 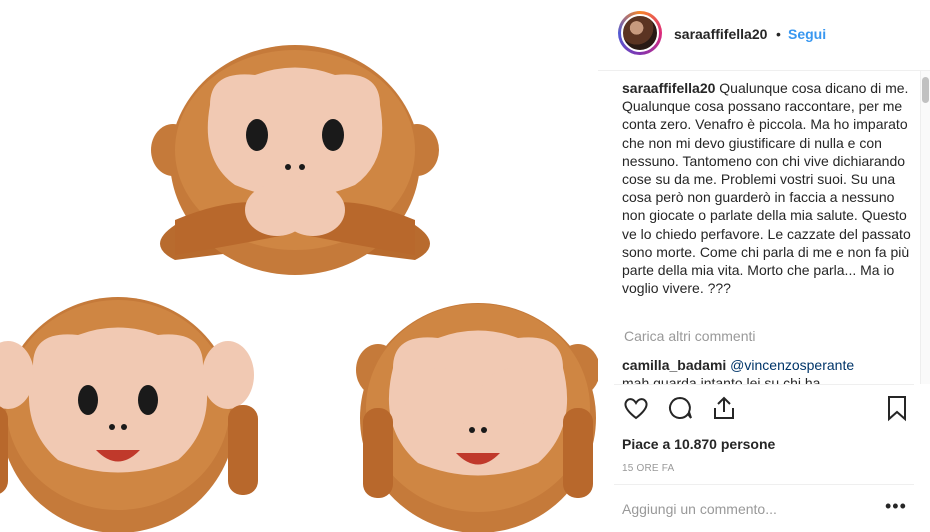 What do you see at coordinates (698, 444) in the screenshot?
I see `likes-count: Piace a 10.870 persone` at bounding box center [698, 444].